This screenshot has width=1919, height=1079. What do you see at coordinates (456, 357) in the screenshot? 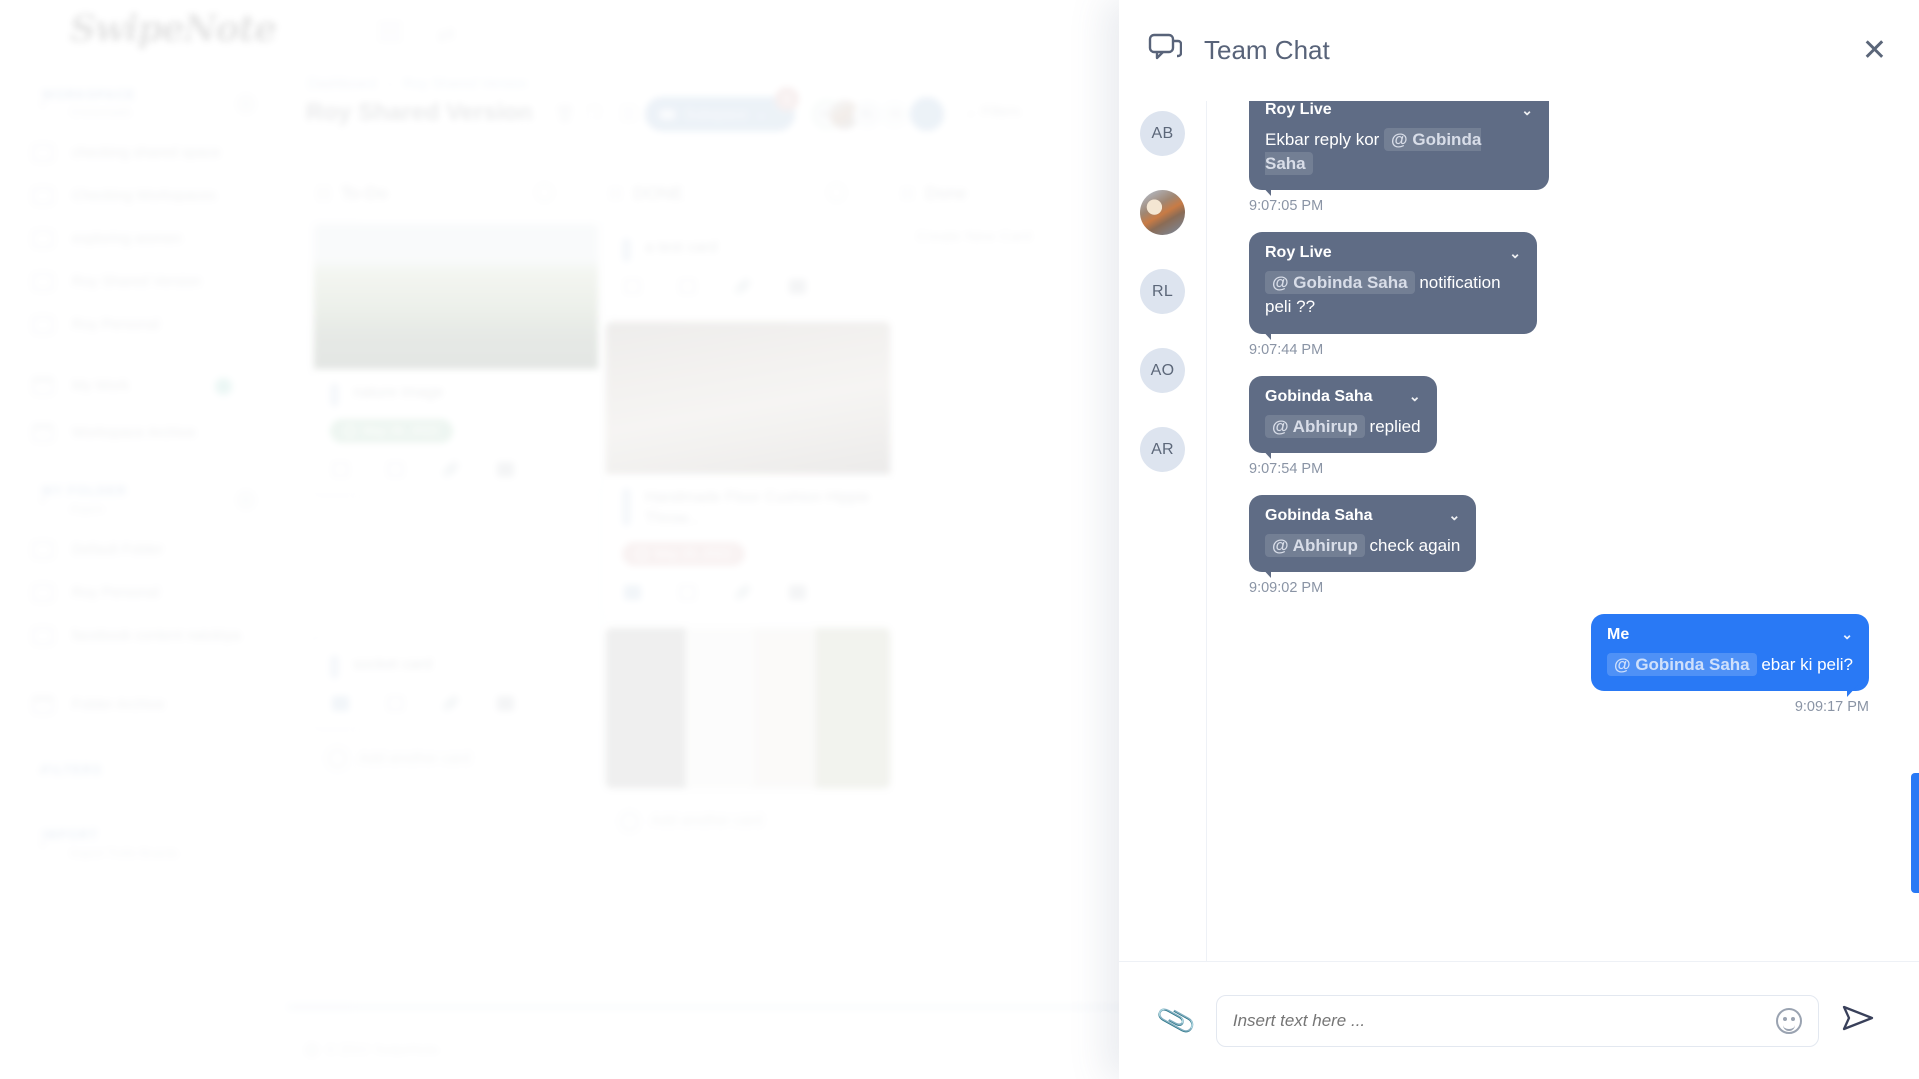
I see `card: nature image May 26, 2022 🔗 ⋮` at bounding box center [456, 357].